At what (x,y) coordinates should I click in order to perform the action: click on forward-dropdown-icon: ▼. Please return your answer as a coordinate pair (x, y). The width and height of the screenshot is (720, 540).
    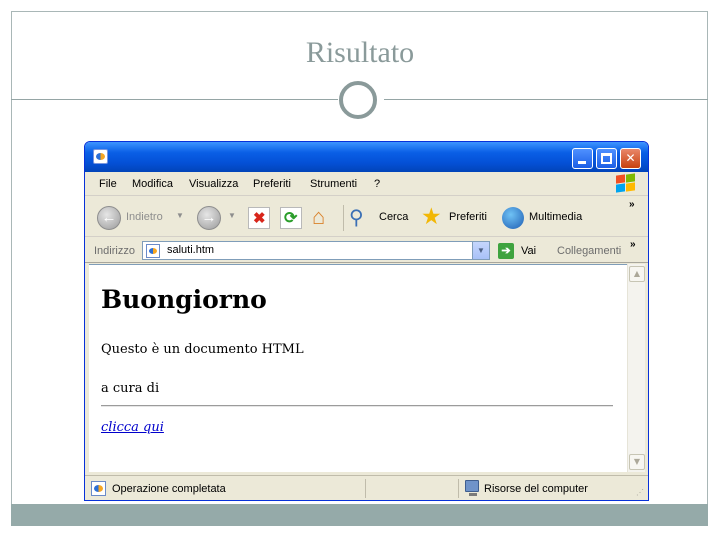
    Looking at the image, I should click on (232, 215).